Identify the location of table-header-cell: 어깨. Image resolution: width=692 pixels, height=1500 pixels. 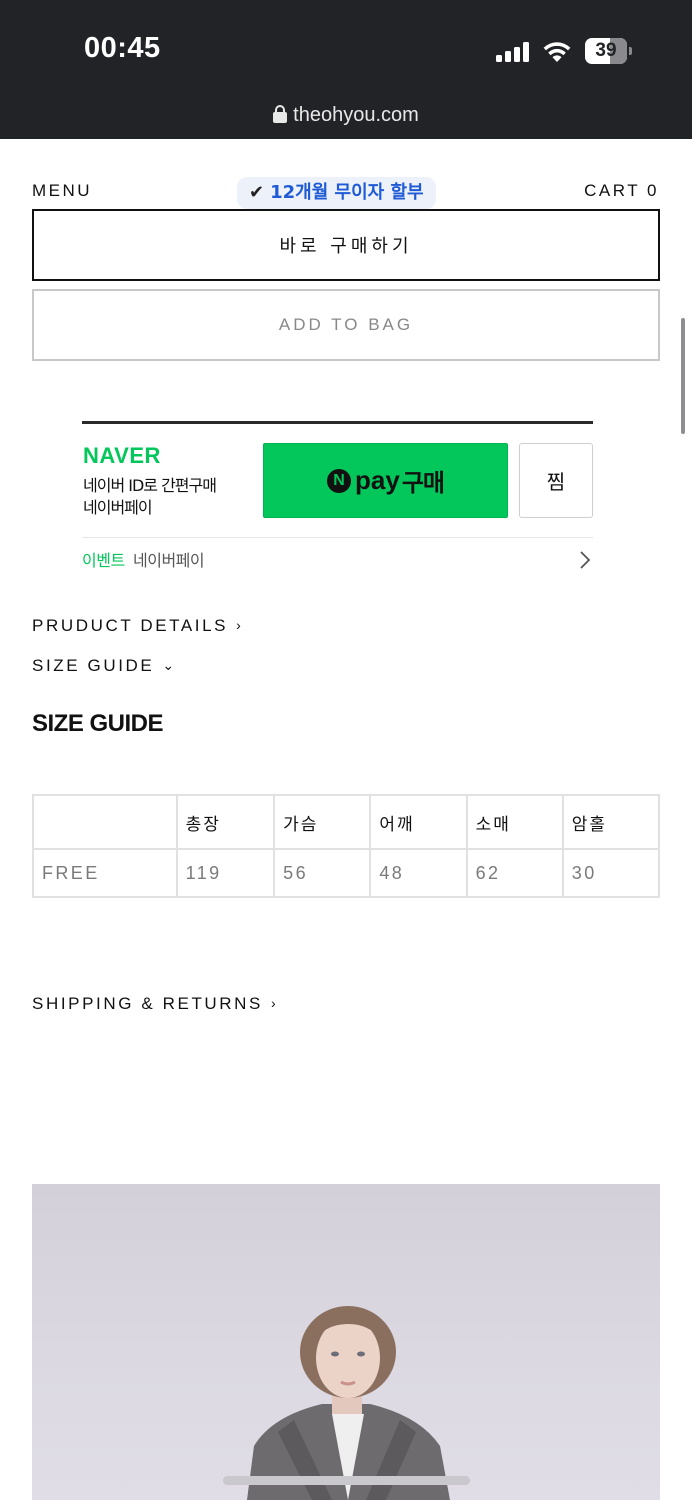
(418, 822).